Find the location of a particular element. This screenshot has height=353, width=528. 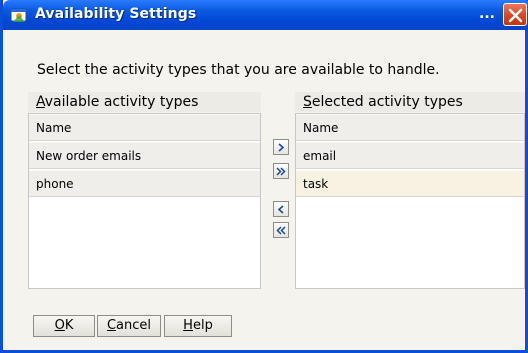

ok-button: OK is located at coordinates (64, 326).